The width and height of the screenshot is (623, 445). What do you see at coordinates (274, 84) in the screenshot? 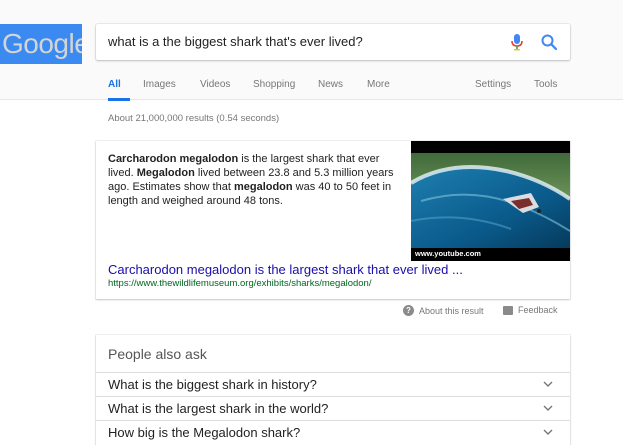
I see `tab-shopping: Shopping` at bounding box center [274, 84].